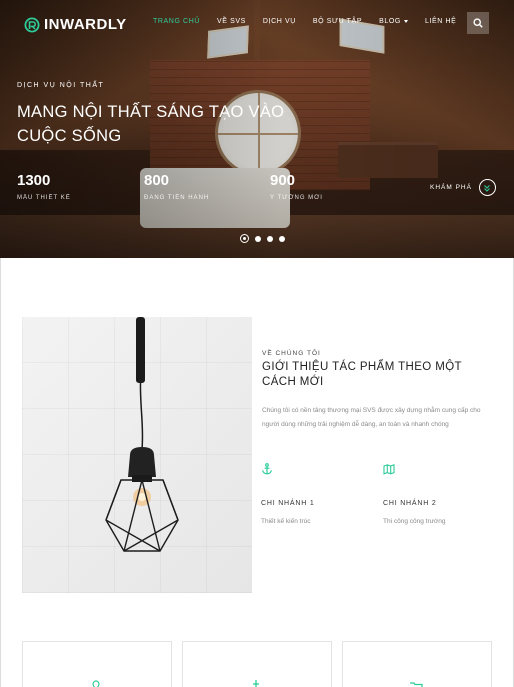 This screenshot has width=514, height=687. What do you see at coordinates (244, 238) in the screenshot?
I see `slider-dot-active` at bounding box center [244, 238].